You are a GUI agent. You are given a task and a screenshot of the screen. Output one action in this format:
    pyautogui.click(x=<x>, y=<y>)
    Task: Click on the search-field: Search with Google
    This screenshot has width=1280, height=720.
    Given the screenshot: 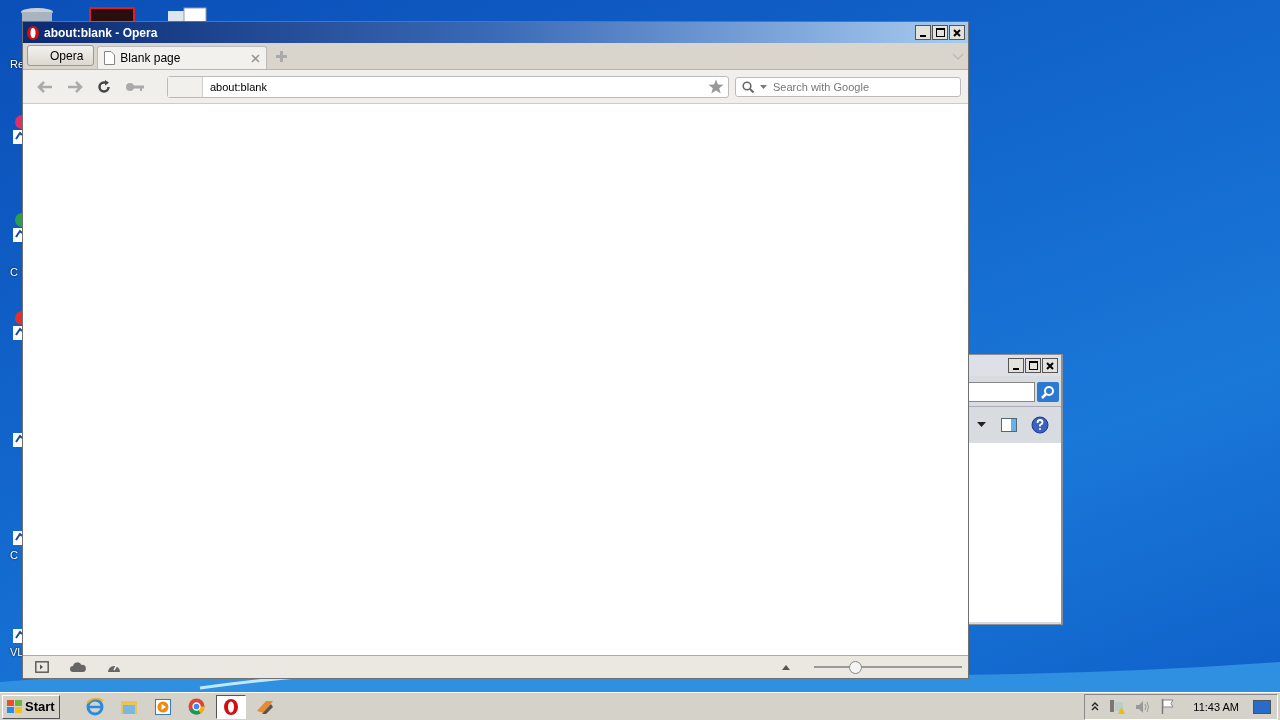 What is the action you would take?
    pyautogui.click(x=848, y=86)
    